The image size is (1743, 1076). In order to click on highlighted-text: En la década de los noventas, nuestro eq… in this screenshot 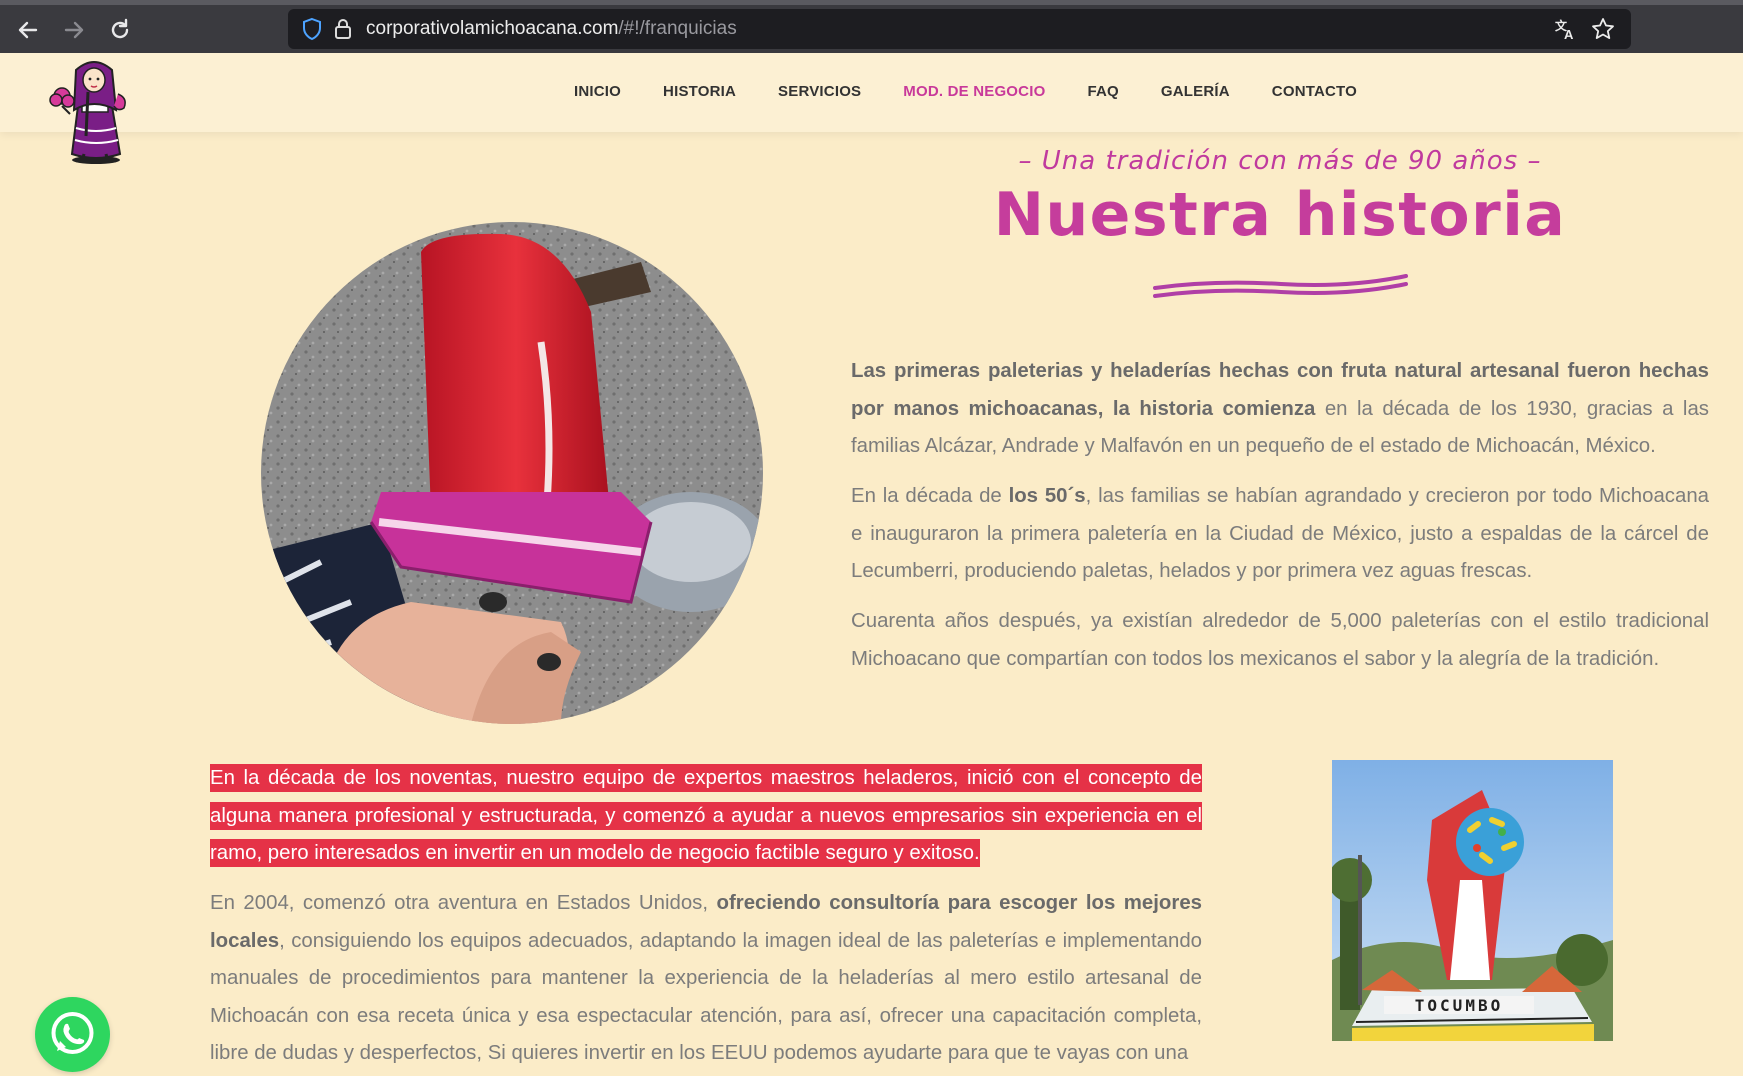, I will do `click(706, 815)`.